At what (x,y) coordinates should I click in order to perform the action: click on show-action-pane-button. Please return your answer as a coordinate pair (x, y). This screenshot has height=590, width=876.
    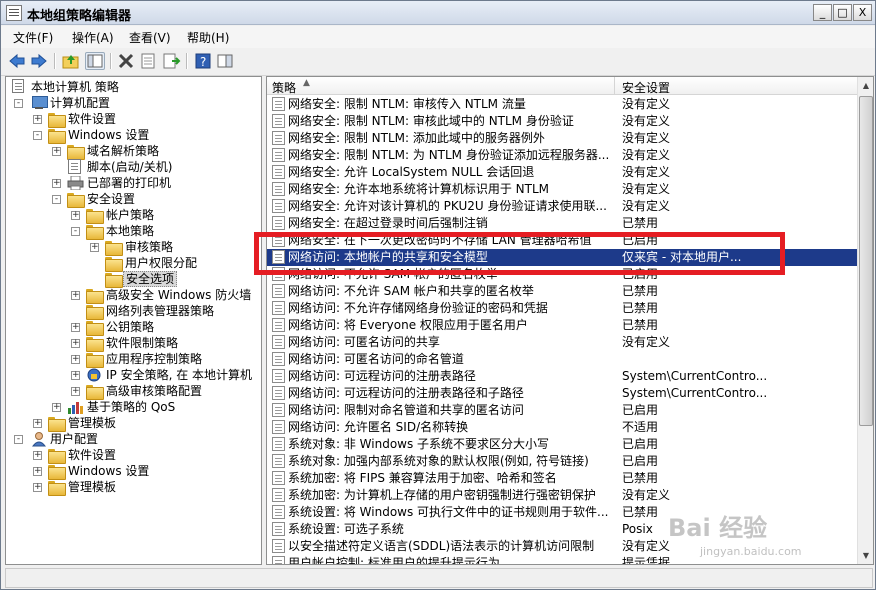
    Looking at the image, I should click on (225, 61).